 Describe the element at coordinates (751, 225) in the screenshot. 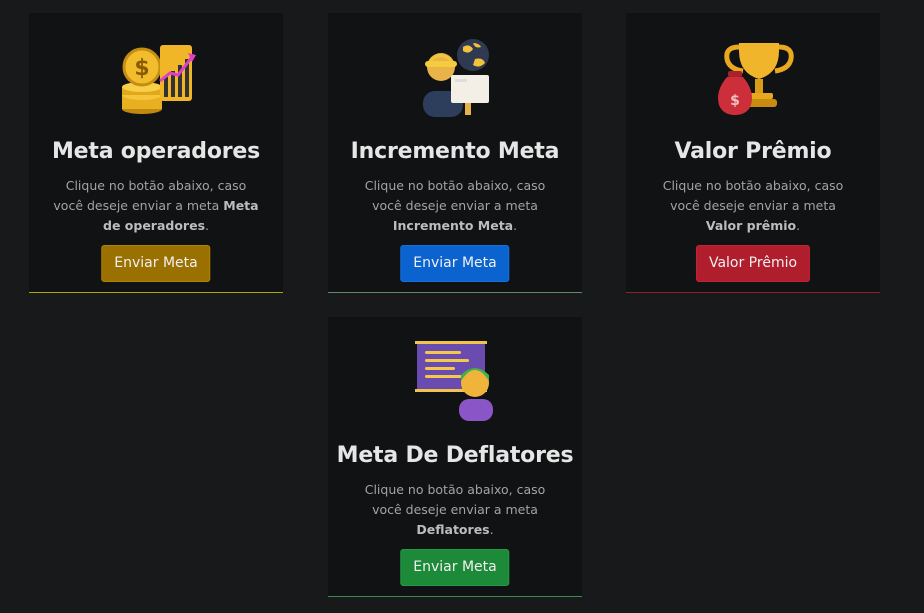

I see `description-bold: Valor prêmio` at that location.